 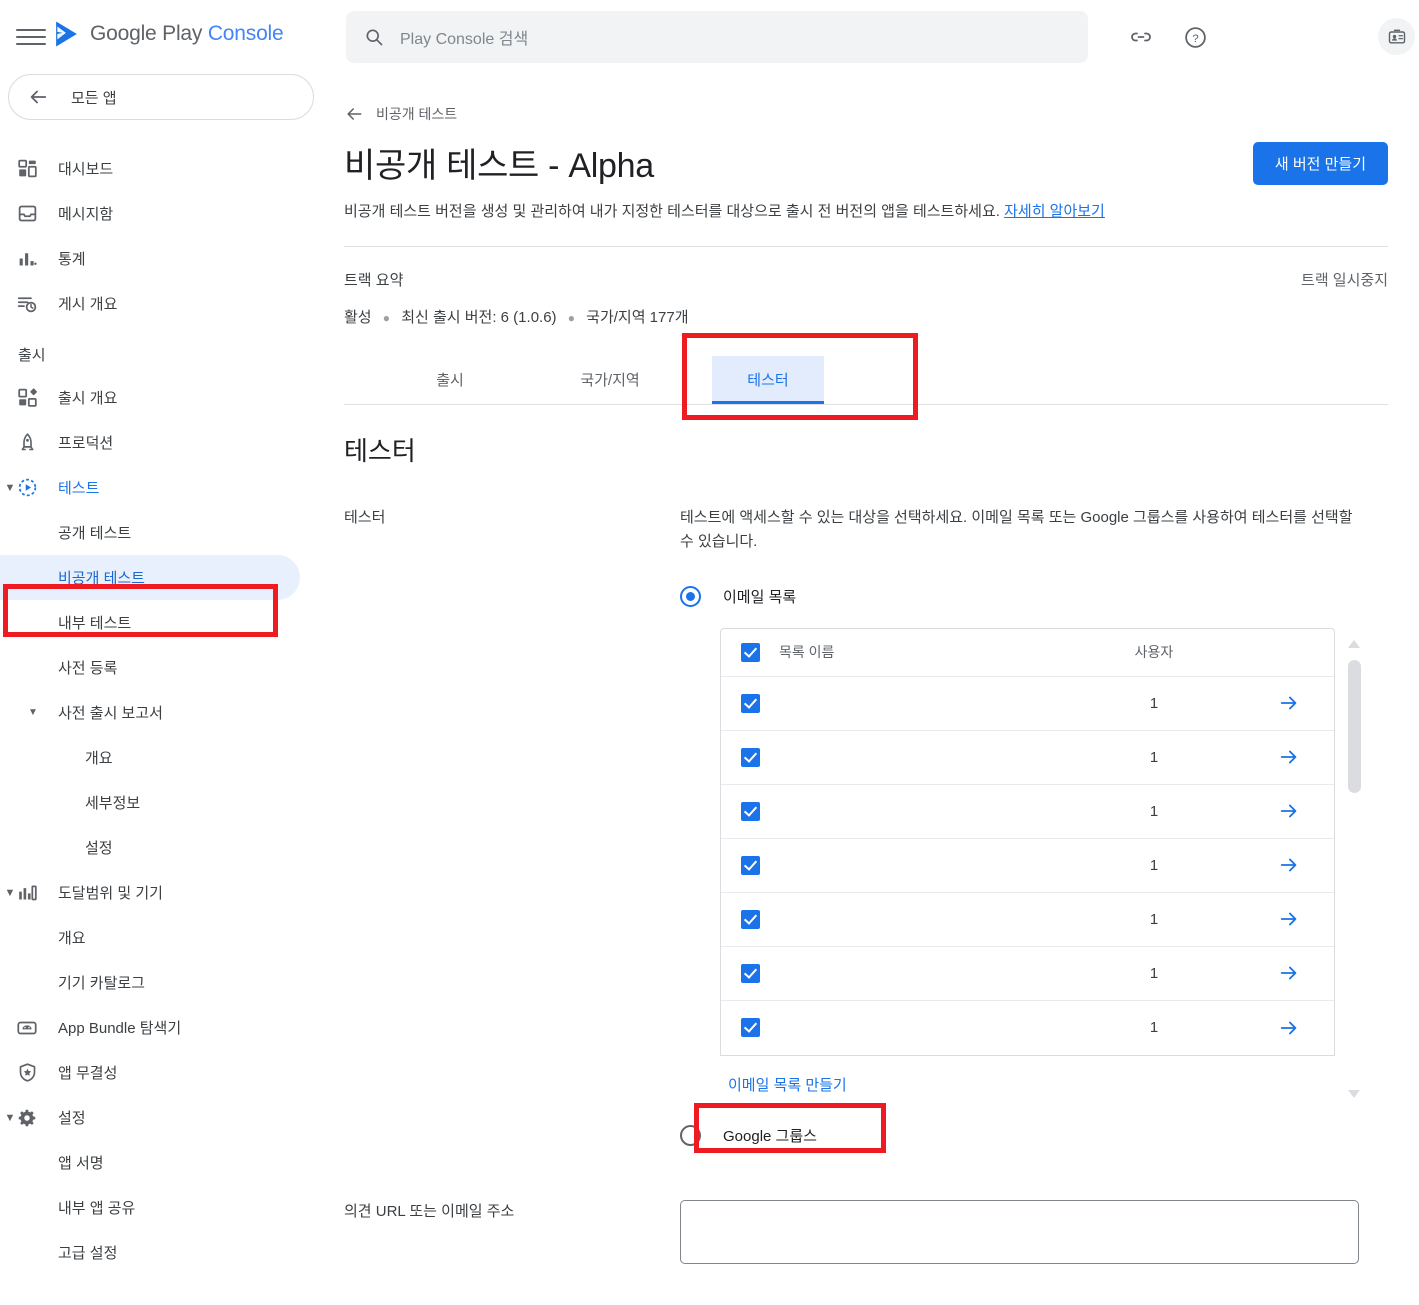 What do you see at coordinates (1019, 596) in the screenshot?
I see `radio-email-list: 이메일 목록` at bounding box center [1019, 596].